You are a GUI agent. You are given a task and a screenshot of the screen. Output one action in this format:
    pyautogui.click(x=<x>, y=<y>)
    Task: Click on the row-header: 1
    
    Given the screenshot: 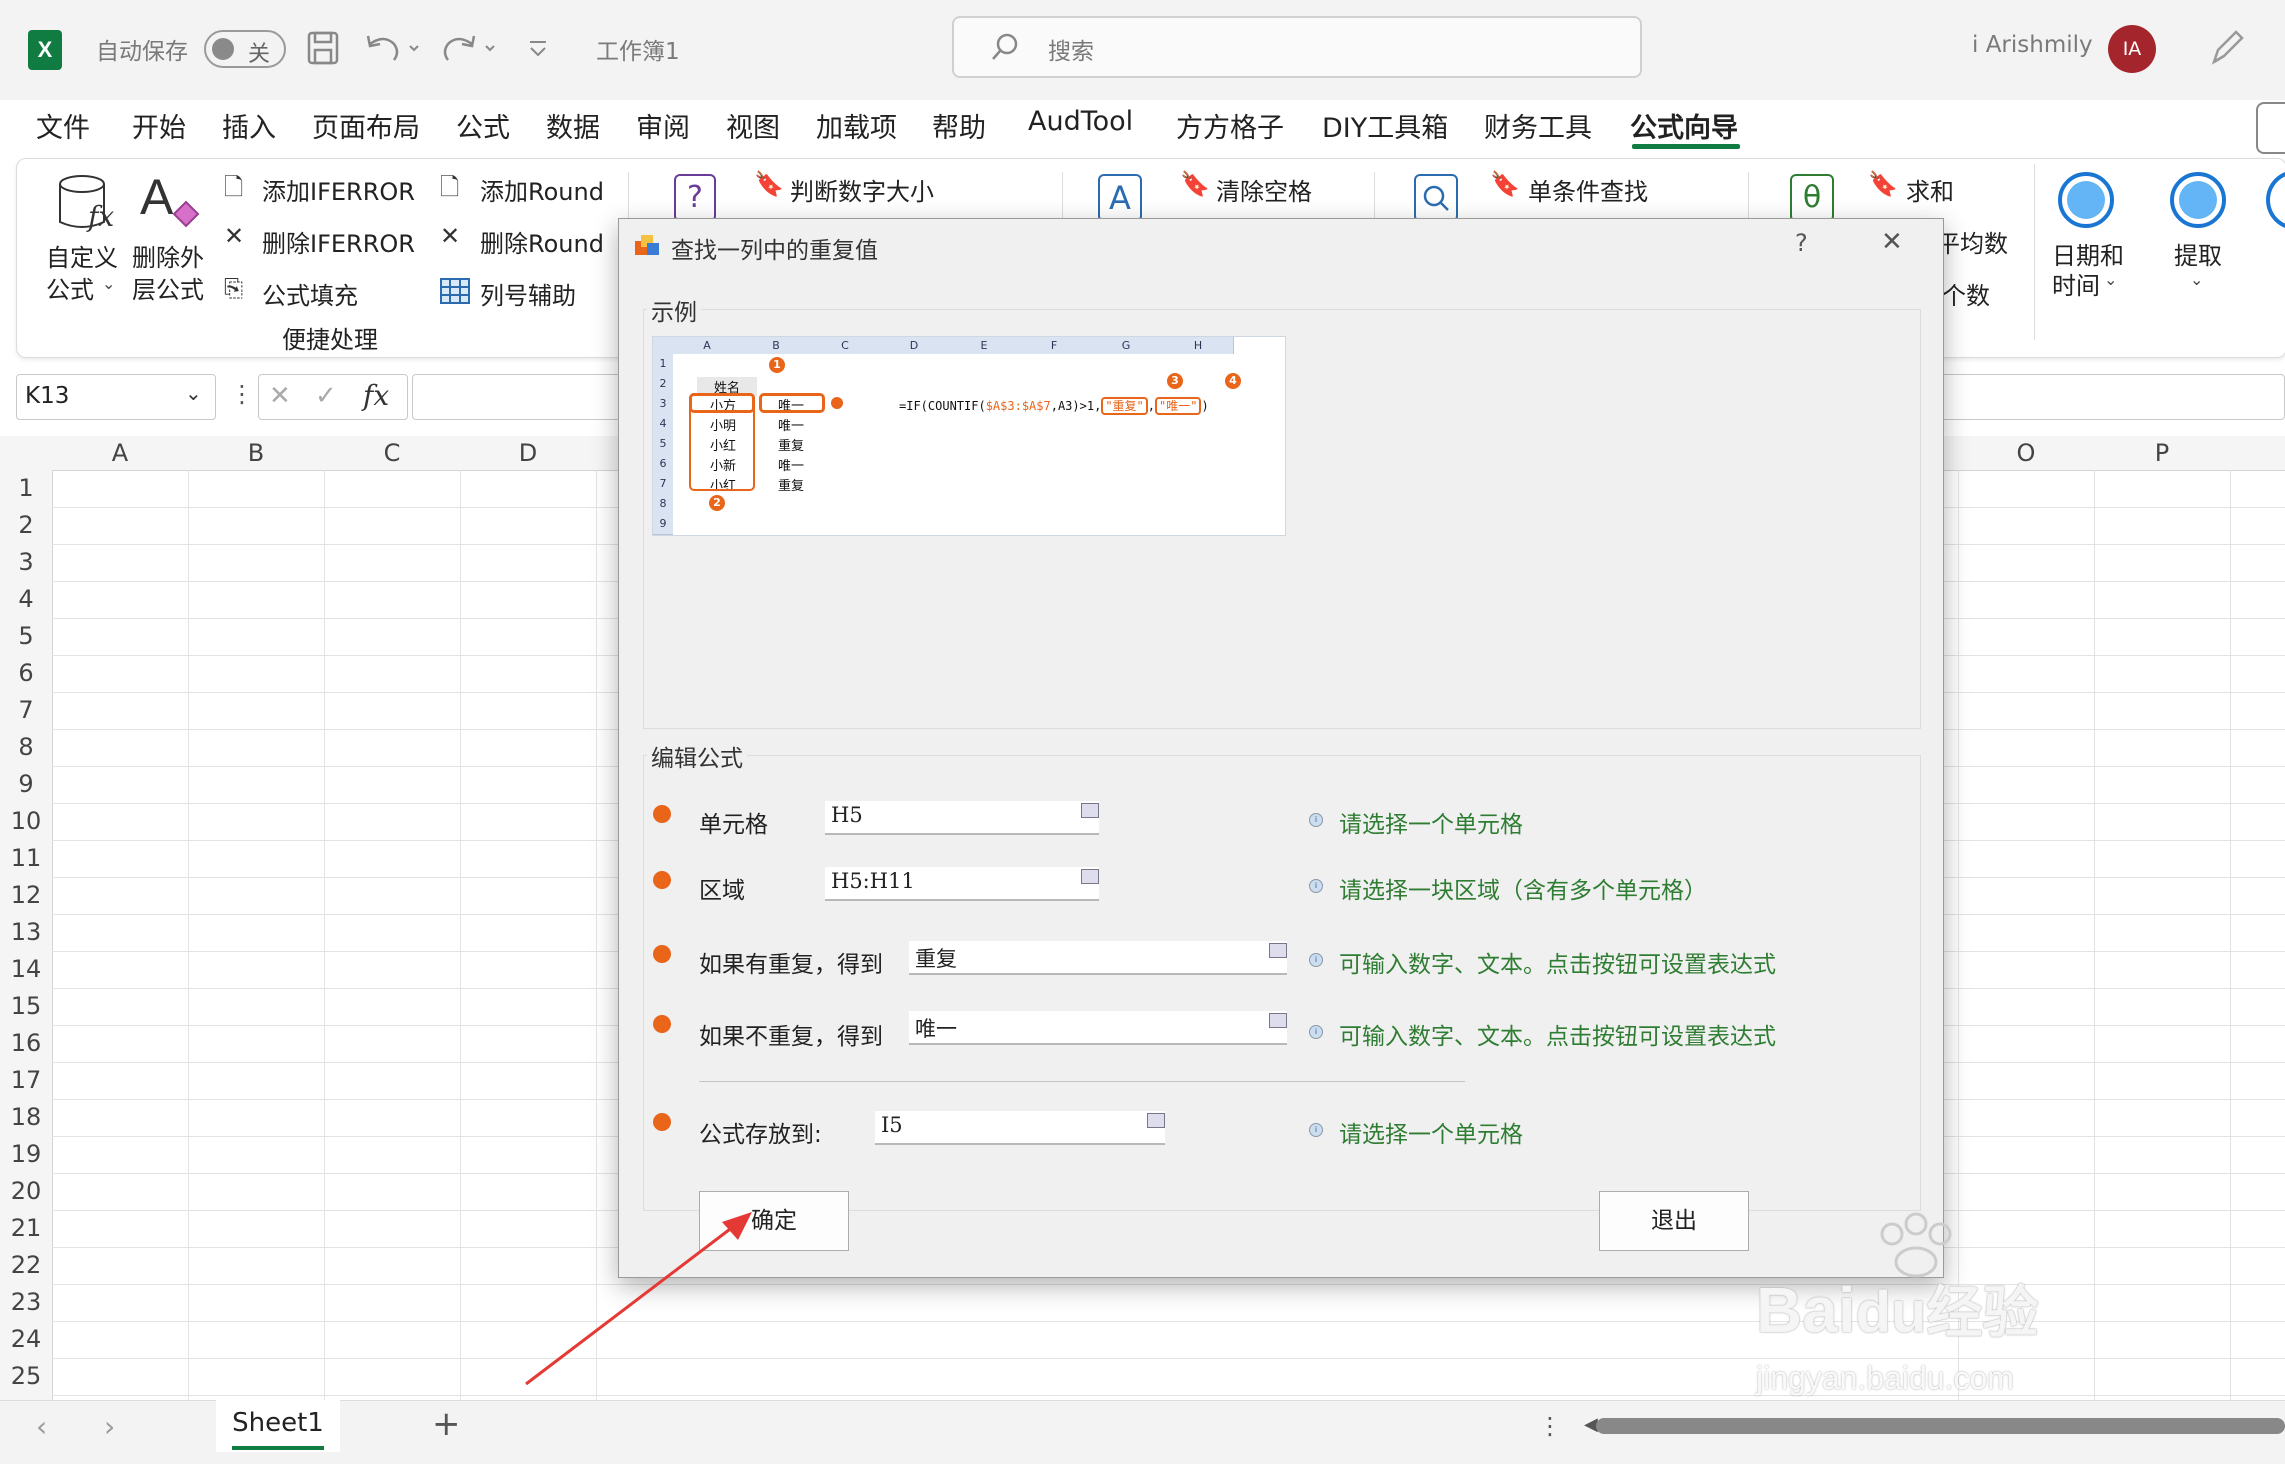 What is the action you would take?
    pyautogui.click(x=26, y=488)
    